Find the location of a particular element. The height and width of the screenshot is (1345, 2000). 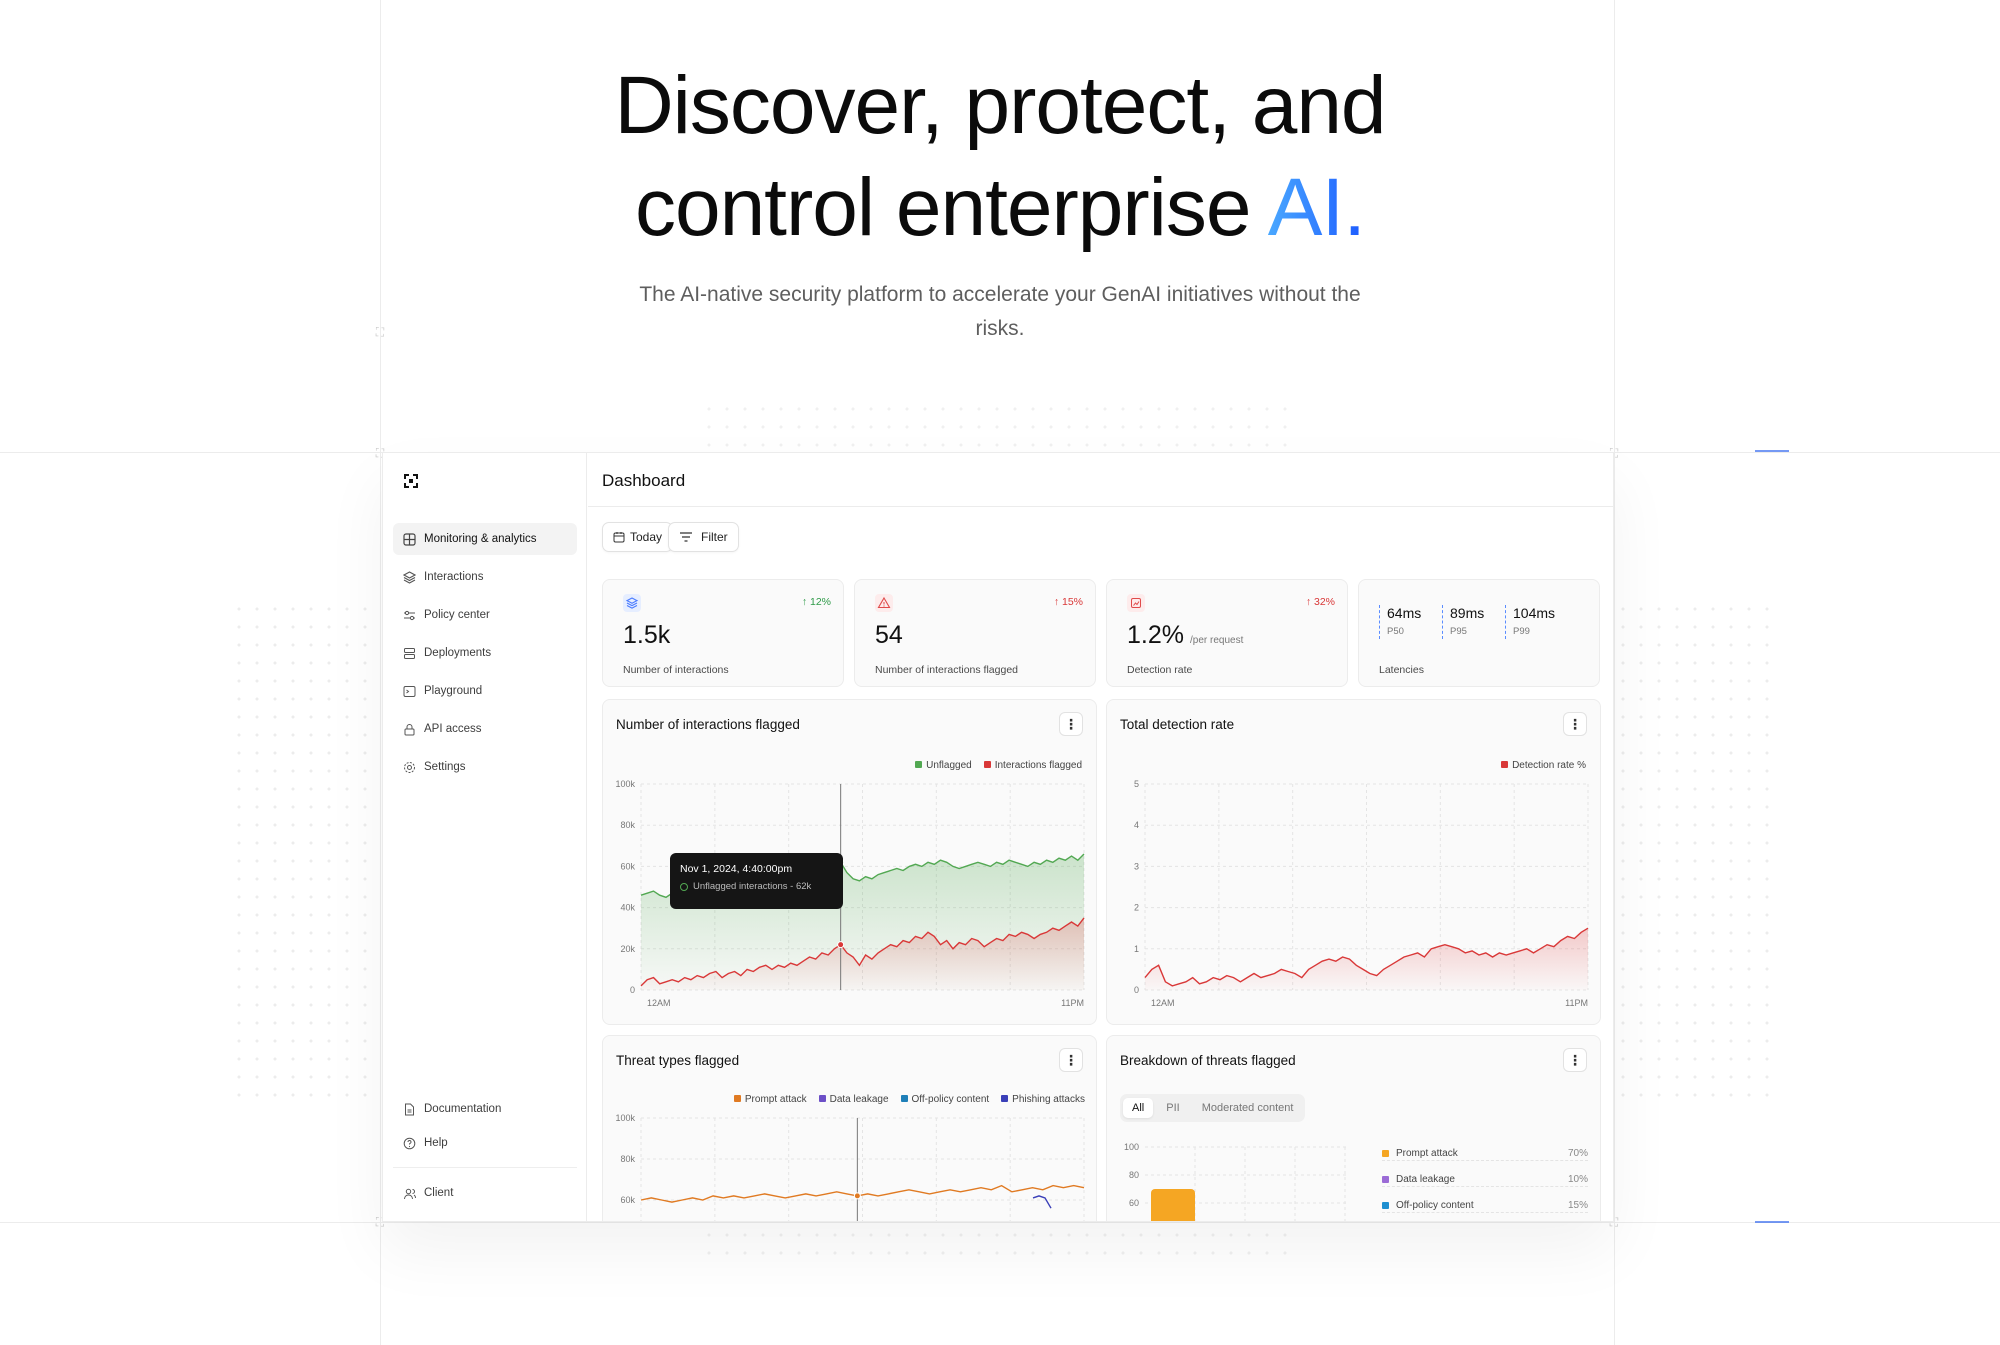

brand-logo-icon is located at coordinates (411, 481).